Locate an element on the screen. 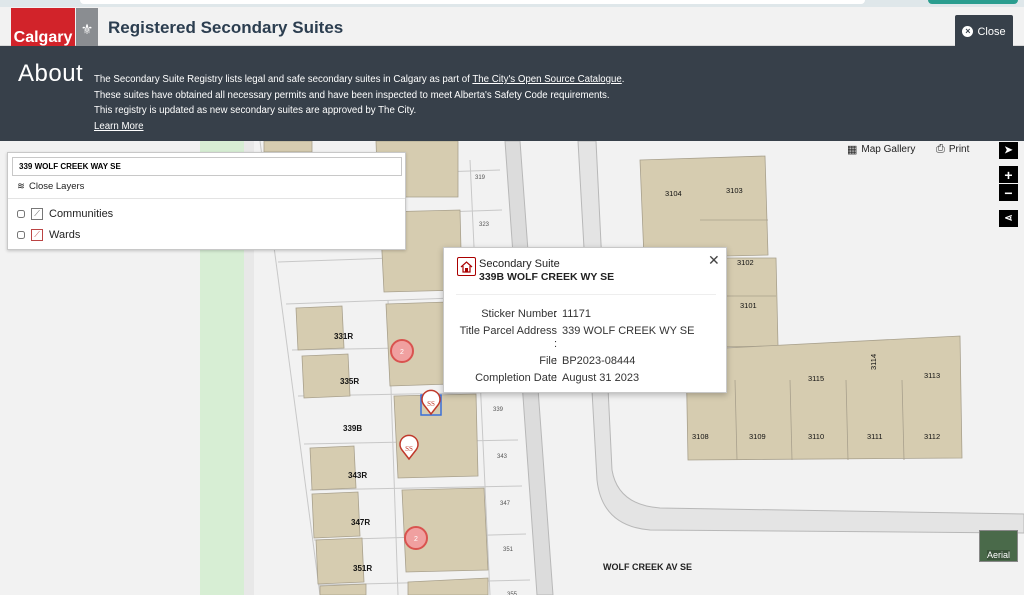 The height and width of the screenshot is (595, 1024). close-button: × Close is located at coordinates (984, 31).